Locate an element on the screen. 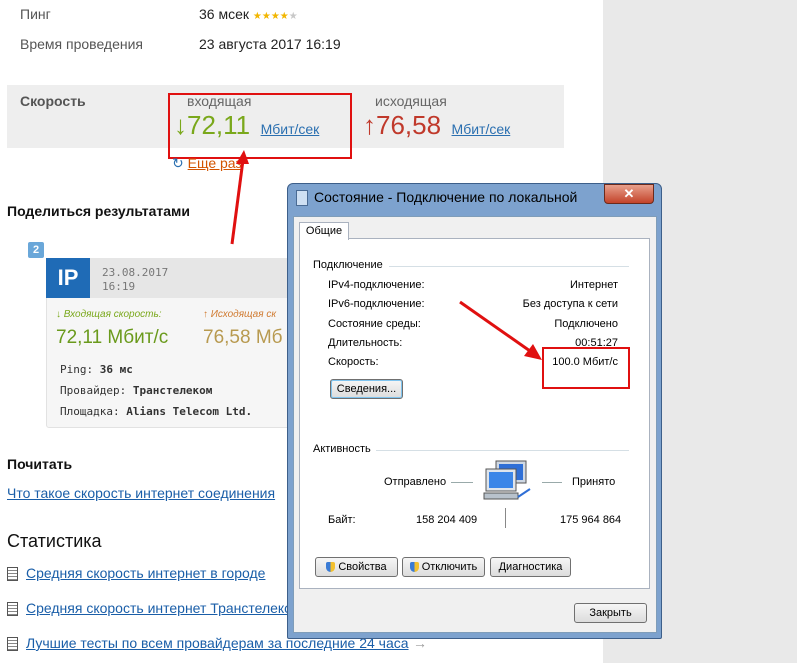  disconnect-button: Отключить is located at coordinates (443, 567).